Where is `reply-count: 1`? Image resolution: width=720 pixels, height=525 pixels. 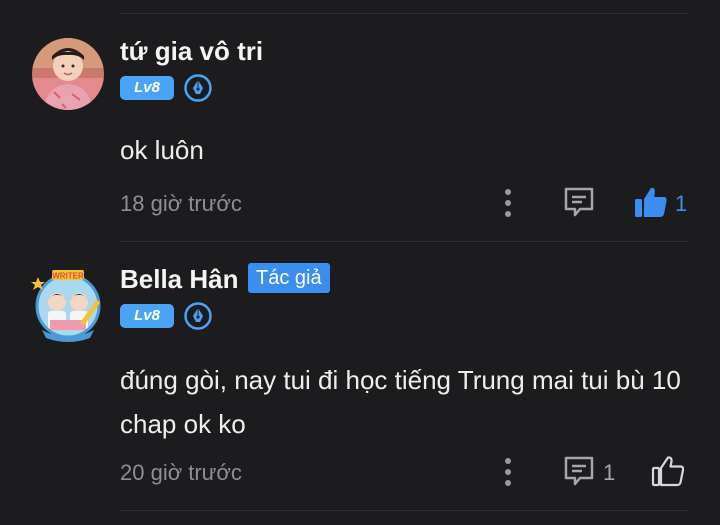
reply-count: 1 is located at coordinates (609, 472).